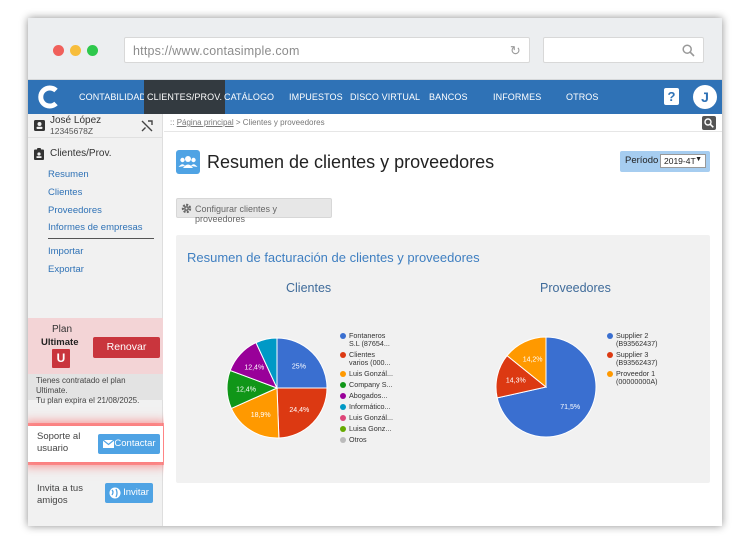 This screenshot has height=552, width=750. What do you see at coordinates (66, 269) in the screenshot?
I see `sidebar-link-exportar: Exportar` at bounding box center [66, 269].